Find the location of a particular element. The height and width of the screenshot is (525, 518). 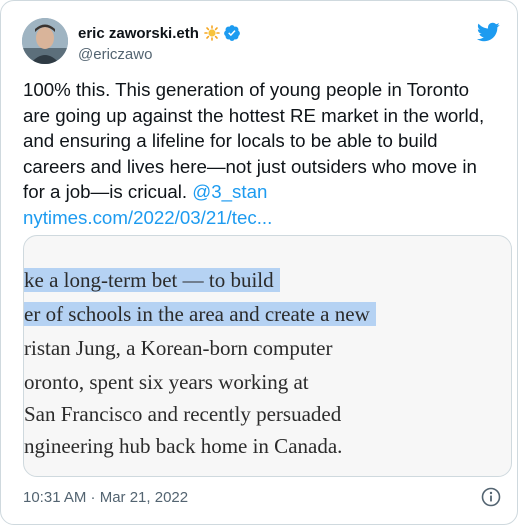

display-name: eric zaworski.eth is located at coordinates (138, 33).